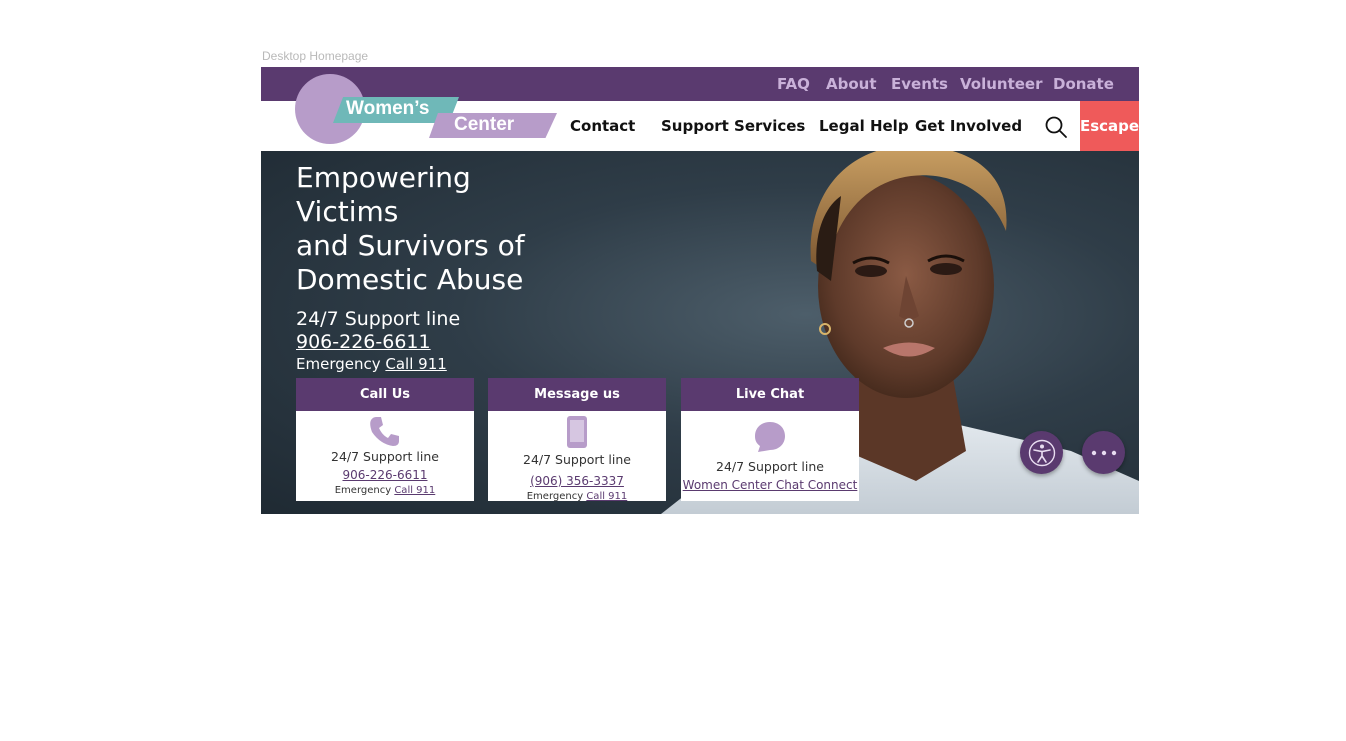  Describe the element at coordinates (385, 394) in the screenshot. I see `call-us-card-header: Call Us` at that location.